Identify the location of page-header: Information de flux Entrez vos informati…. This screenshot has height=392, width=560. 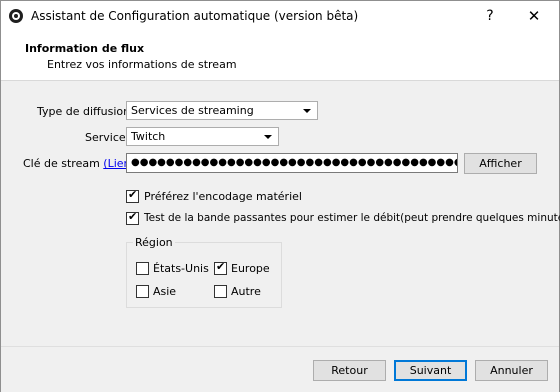
(280, 56).